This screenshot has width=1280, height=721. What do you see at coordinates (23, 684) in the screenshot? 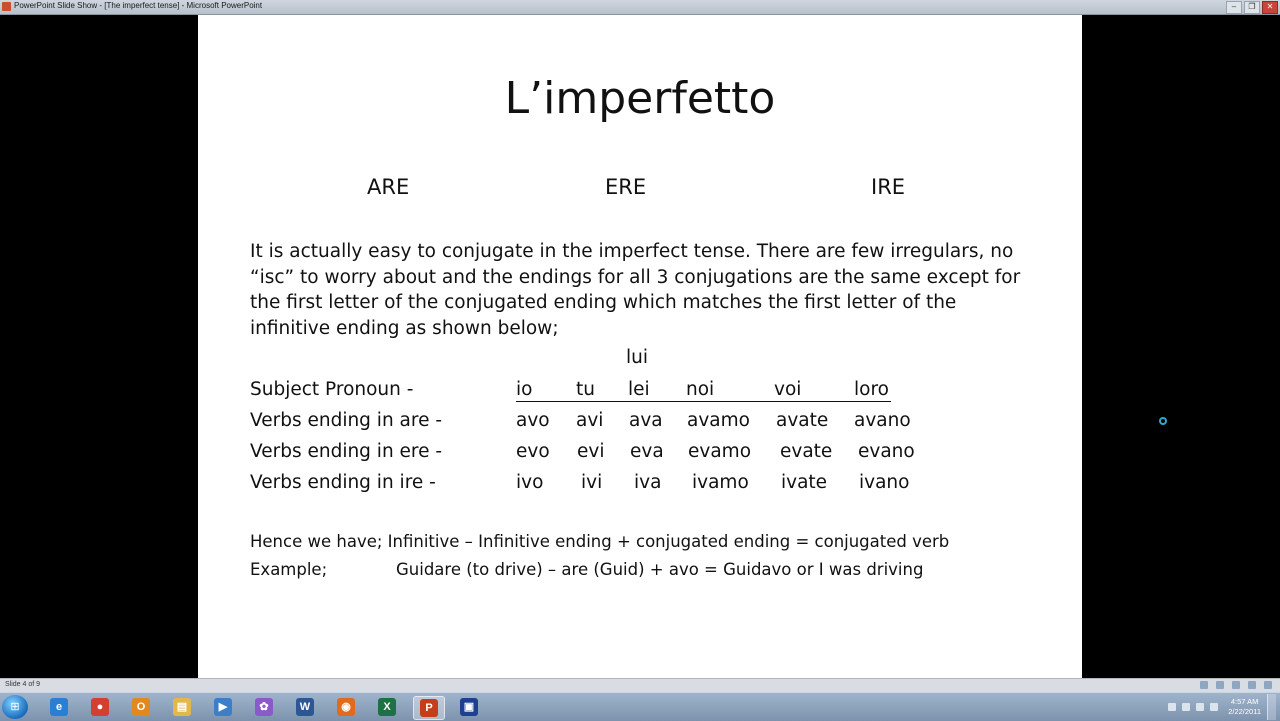
I see `slide-indicator: Slide 4 of 9` at bounding box center [23, 684].